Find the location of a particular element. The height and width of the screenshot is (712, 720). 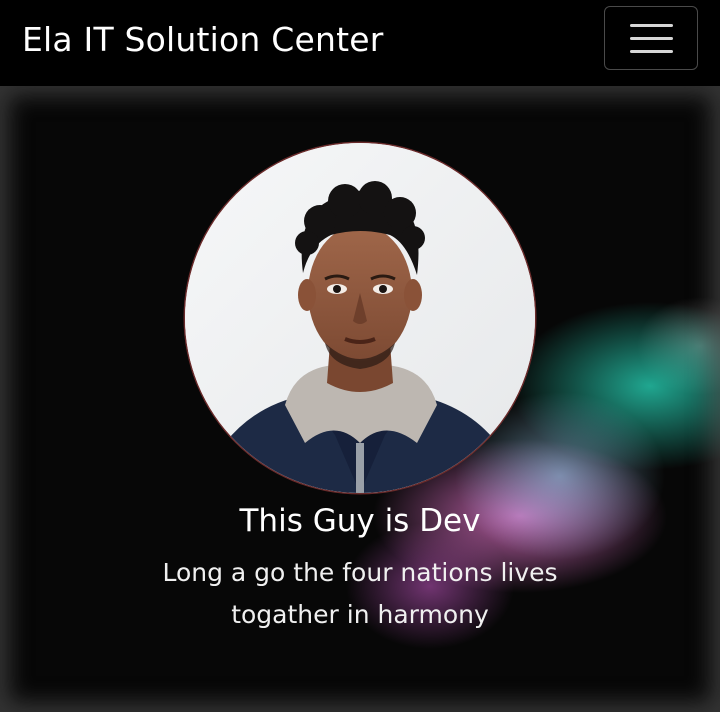

hamburger-menu-icon-middle is located at coordinates (651, 38).